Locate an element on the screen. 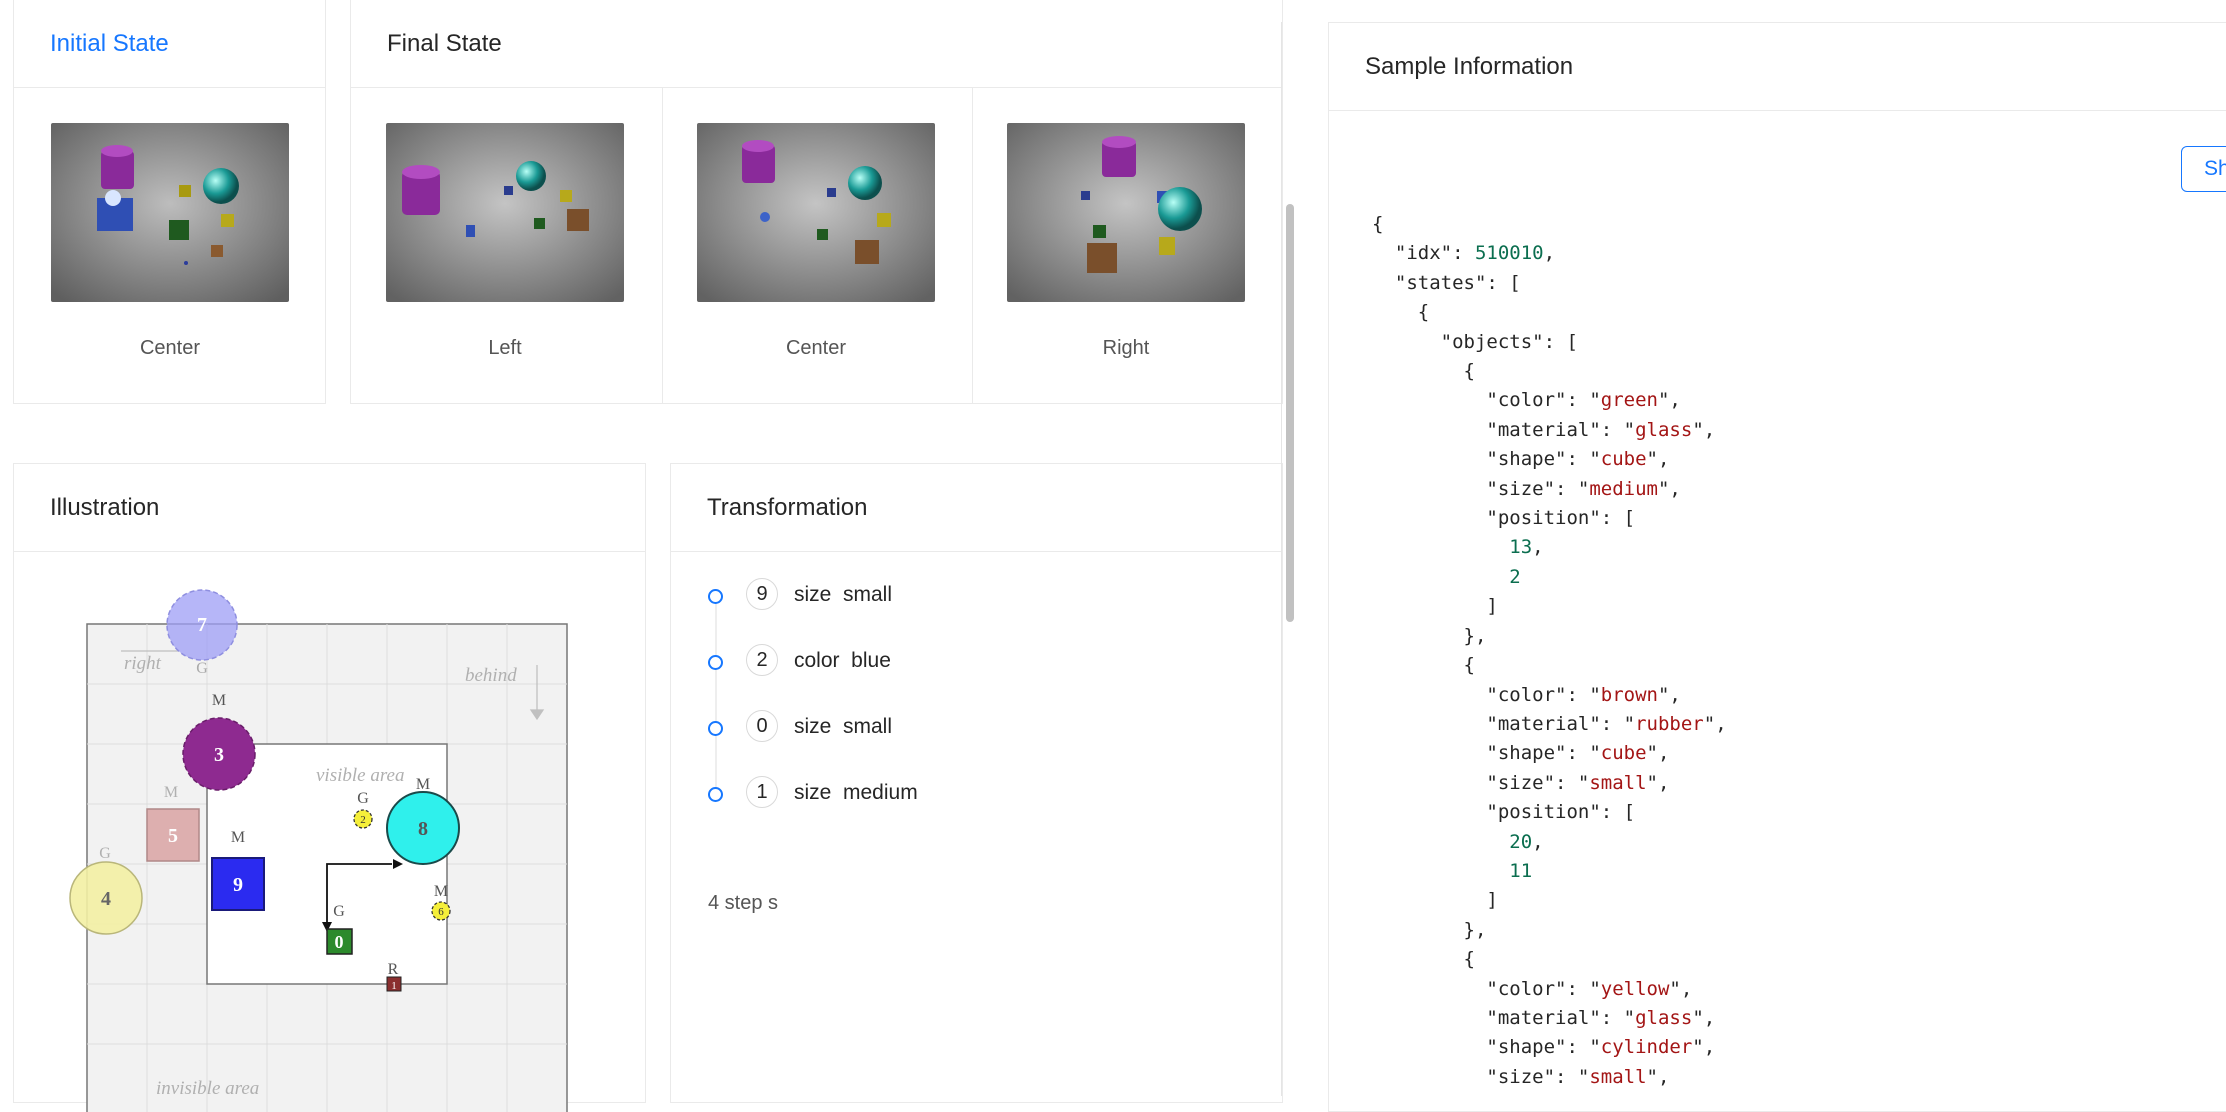 Image resolution: width=2226 pixels, height=1112 pixels. initial-caption-center: Center is located at coordinates (170, 348).